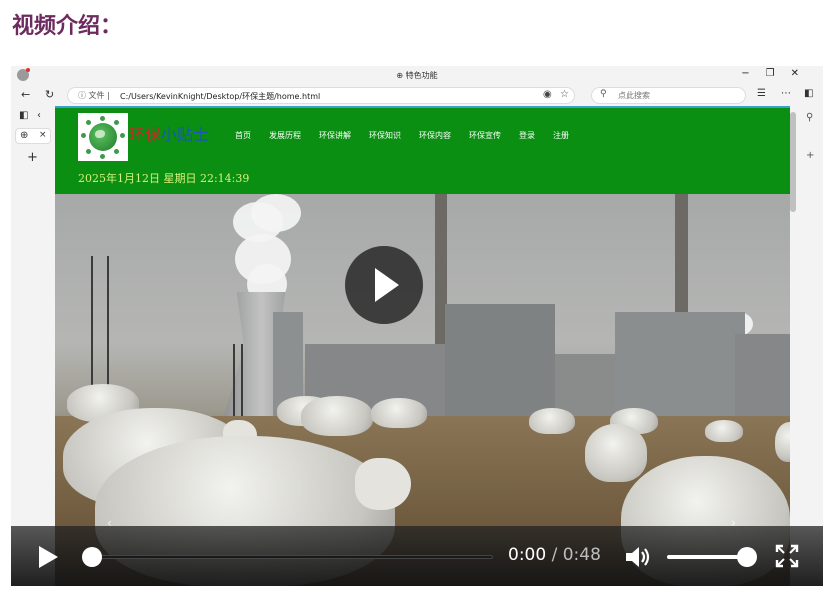  Describe the element at coordinates (25, 94) in the screenshot. I see `back-arrow-icon: ←` at that location.